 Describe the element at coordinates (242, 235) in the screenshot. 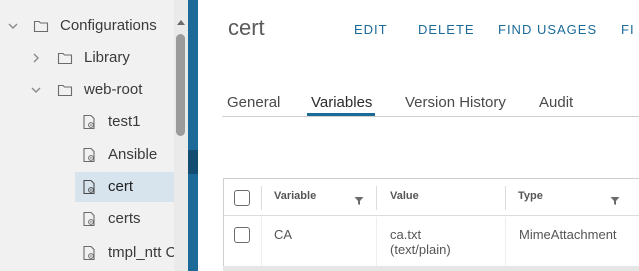

I see `row-checkbox` at that location.